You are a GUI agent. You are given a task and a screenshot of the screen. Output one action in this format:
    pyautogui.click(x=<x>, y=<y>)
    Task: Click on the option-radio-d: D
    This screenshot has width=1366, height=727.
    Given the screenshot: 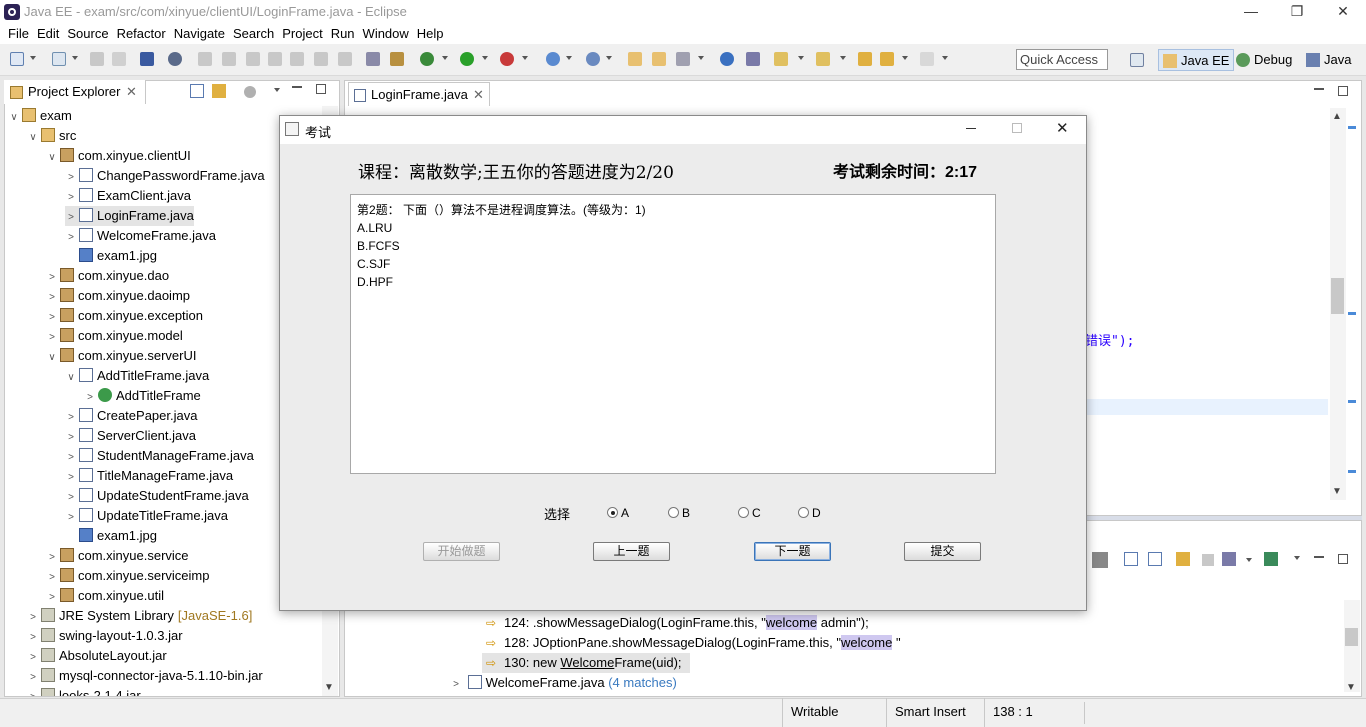 What is the action you would take?
    pyautogui.click(x=809, y=513)
    